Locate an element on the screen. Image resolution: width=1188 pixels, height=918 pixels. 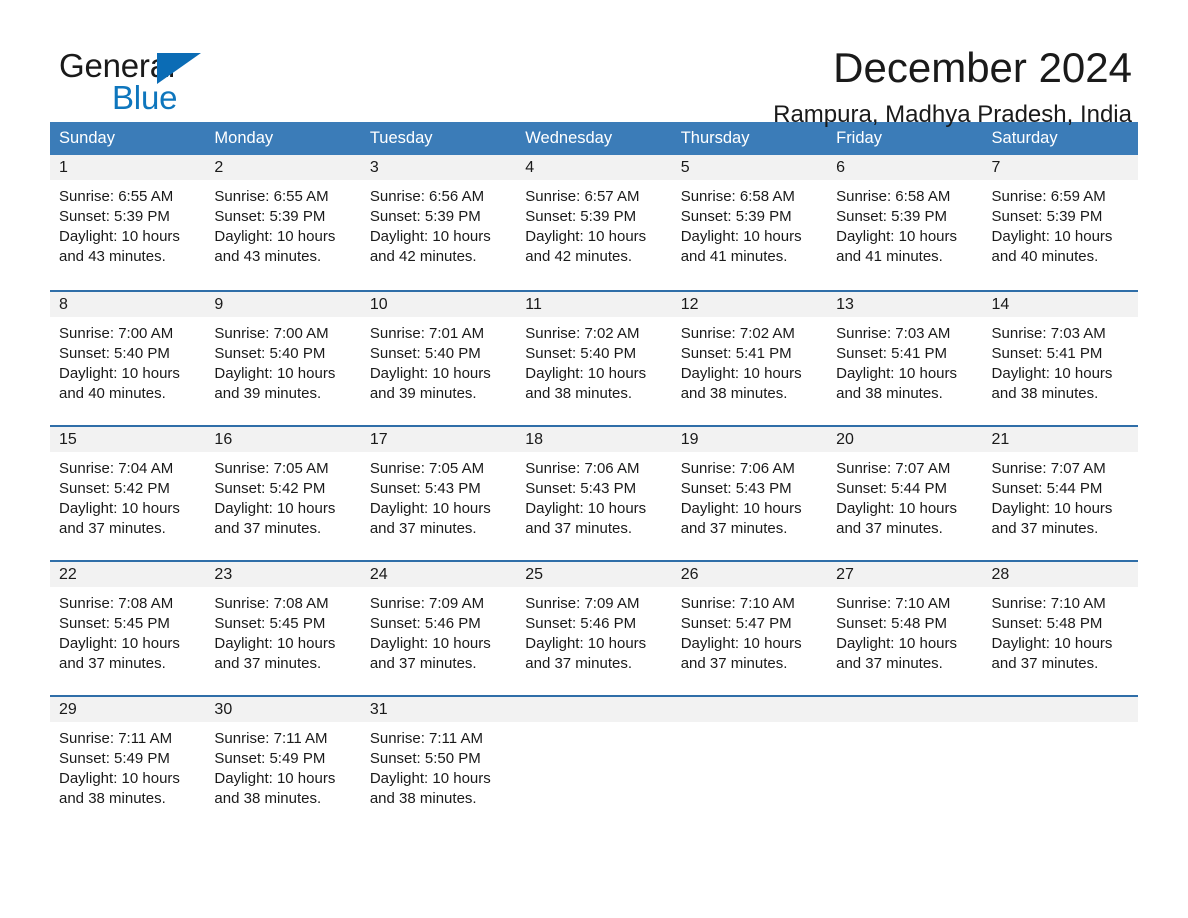
sunset-text: Sunset: 5:43 PM is located at coordinates (736, 488).